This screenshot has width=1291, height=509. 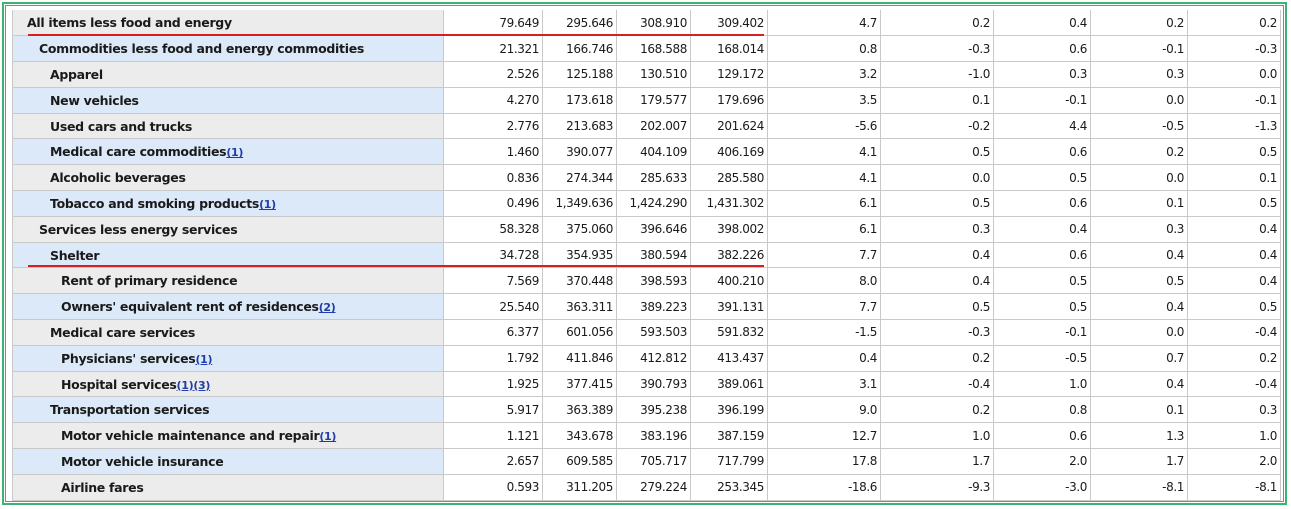 I want to click on row-label-cell: Motor vehicle maintenance and repair(1), so click(x=228, y=436).